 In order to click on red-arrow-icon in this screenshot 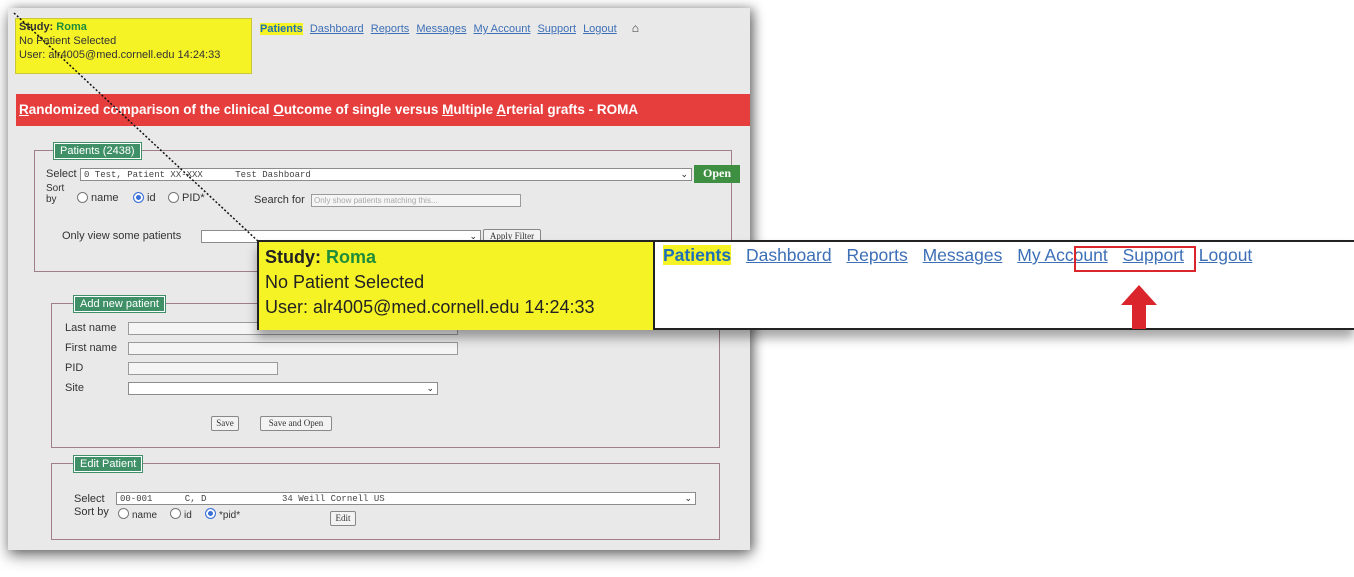, I will do `click(1139, 307)`.